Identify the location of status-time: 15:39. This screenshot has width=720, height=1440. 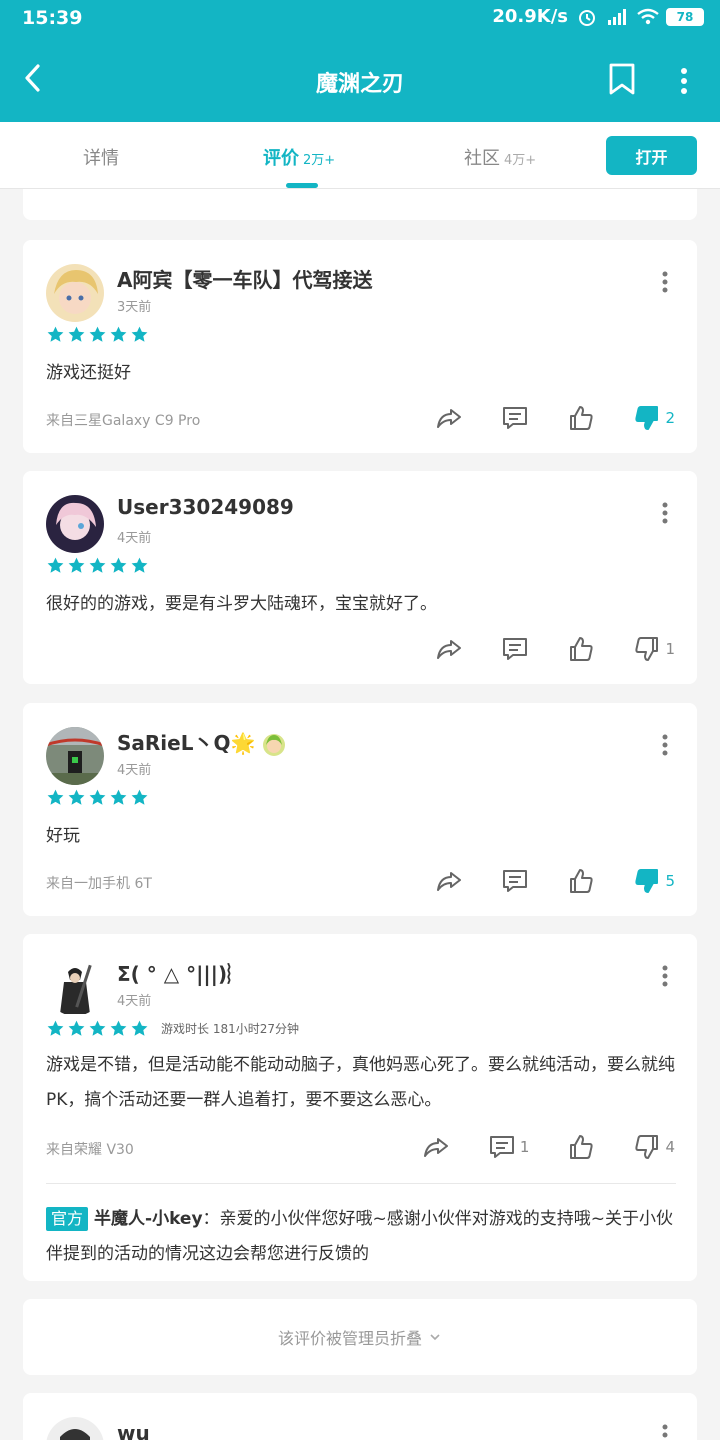
(52, 18).